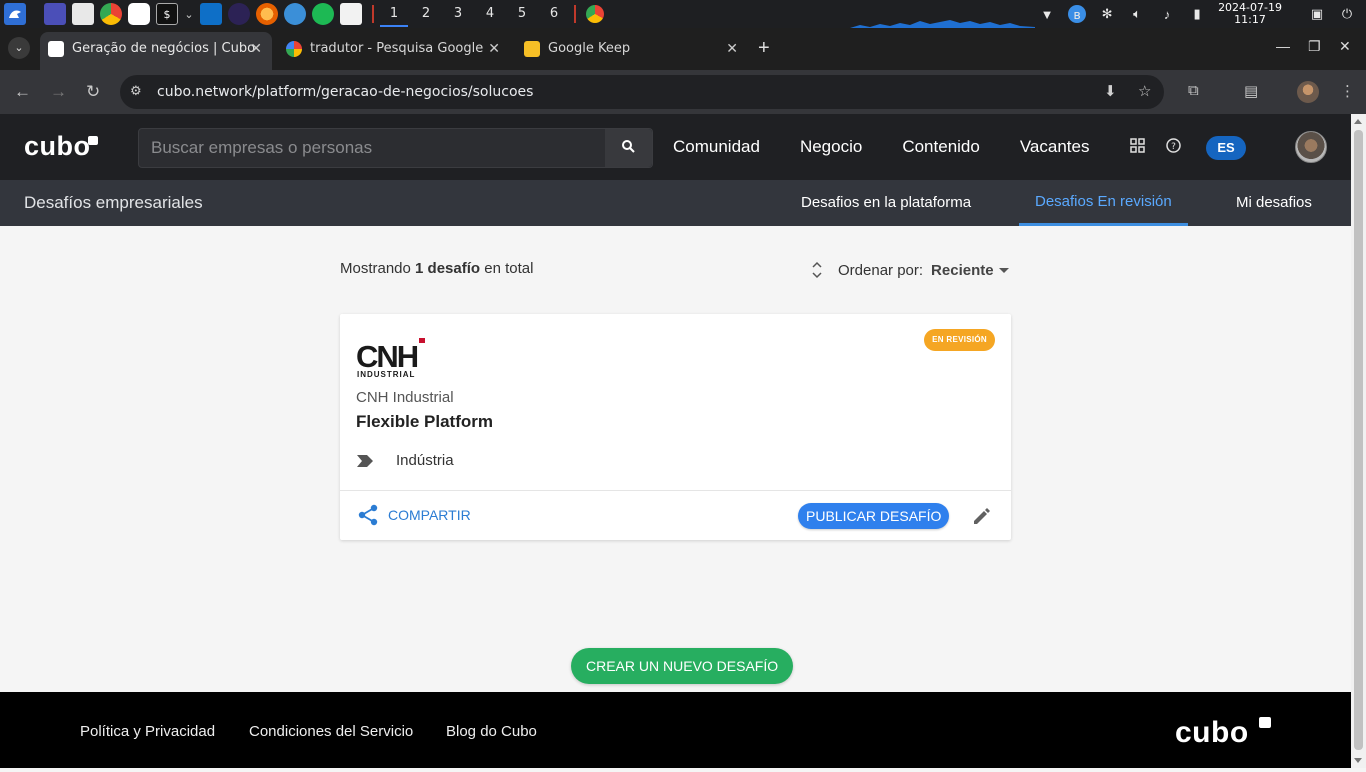 The width and height of the screenshot is (1366, 772). What do you see at coordinates (167, 14) in the screenshot?
I see `terminal-icon: $` at bounding box center [167, 14].